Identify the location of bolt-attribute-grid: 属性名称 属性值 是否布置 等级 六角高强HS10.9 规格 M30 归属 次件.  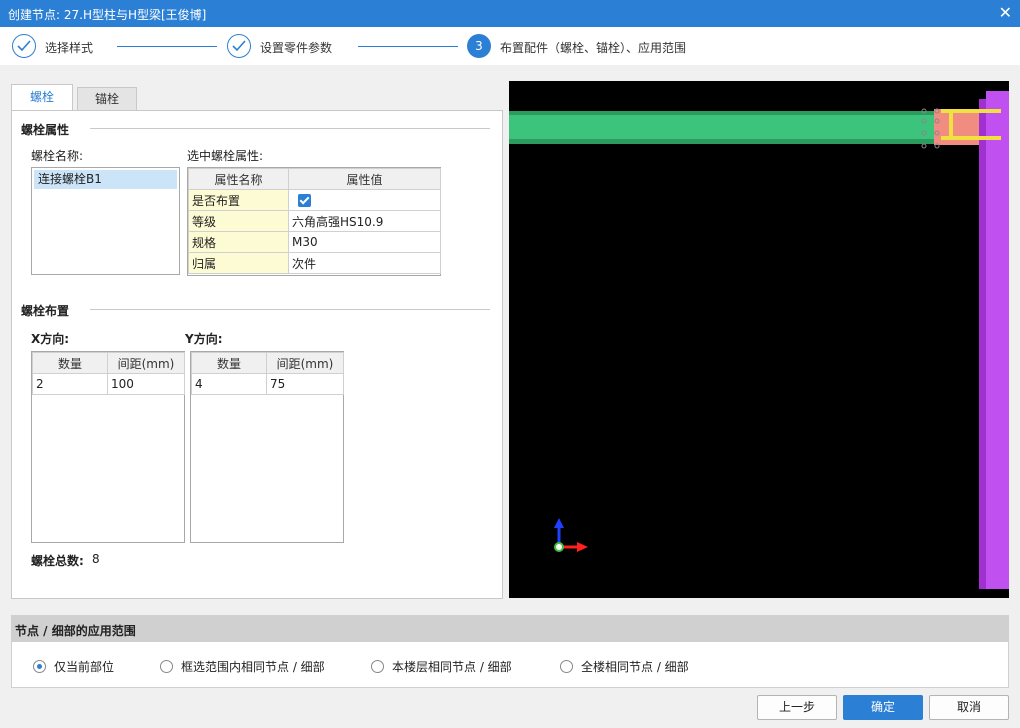
(314, 221).